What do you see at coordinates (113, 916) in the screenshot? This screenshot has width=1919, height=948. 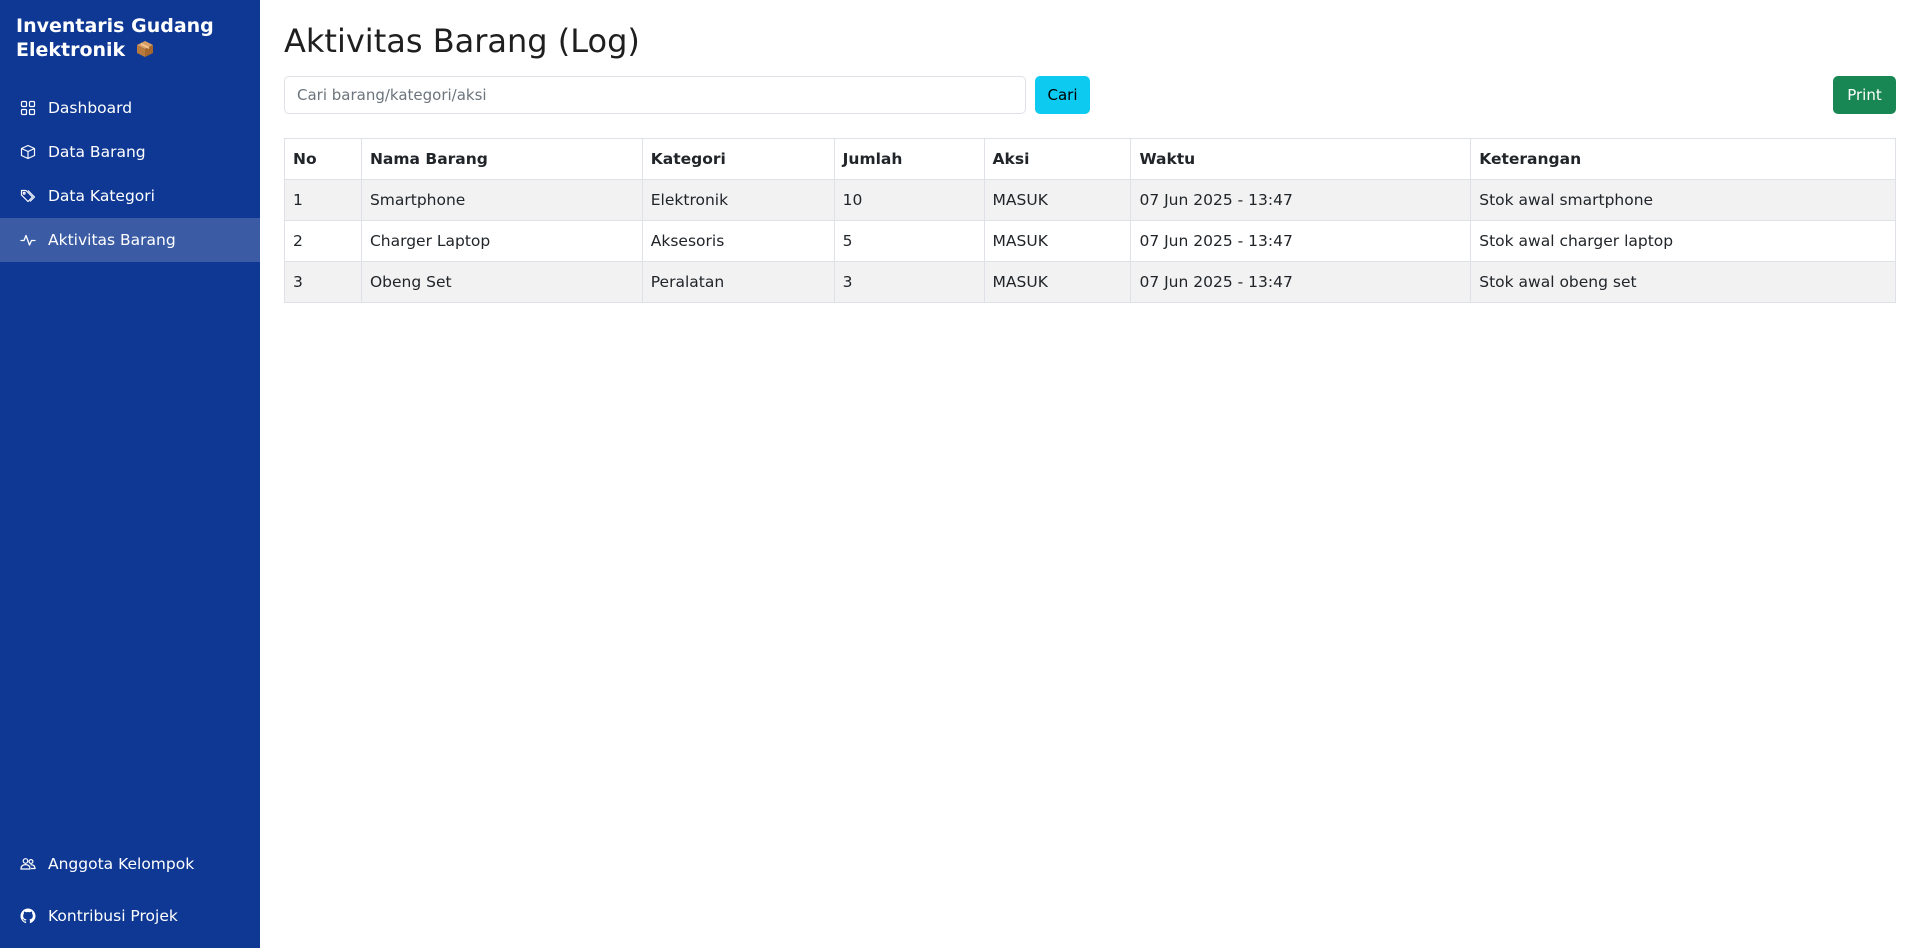 I see `sidebar-item-label: Kontribusi Projek` at bounding box center [113, 916].